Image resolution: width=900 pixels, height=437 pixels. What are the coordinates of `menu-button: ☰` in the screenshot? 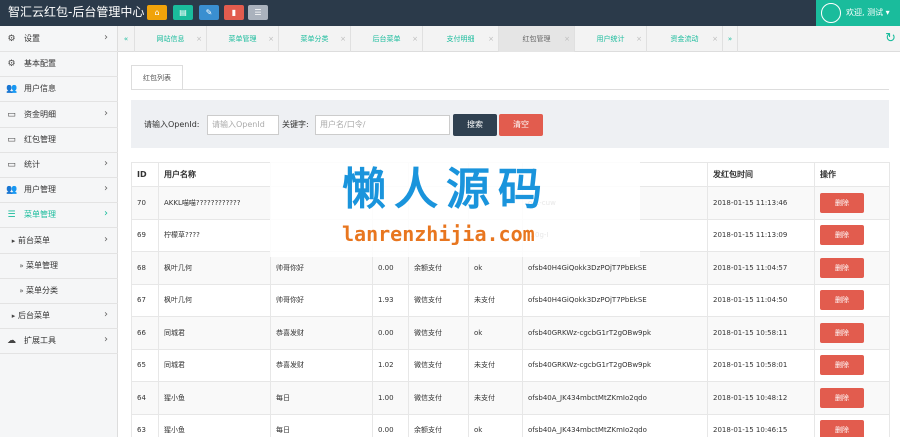 It's located at (258, 12).